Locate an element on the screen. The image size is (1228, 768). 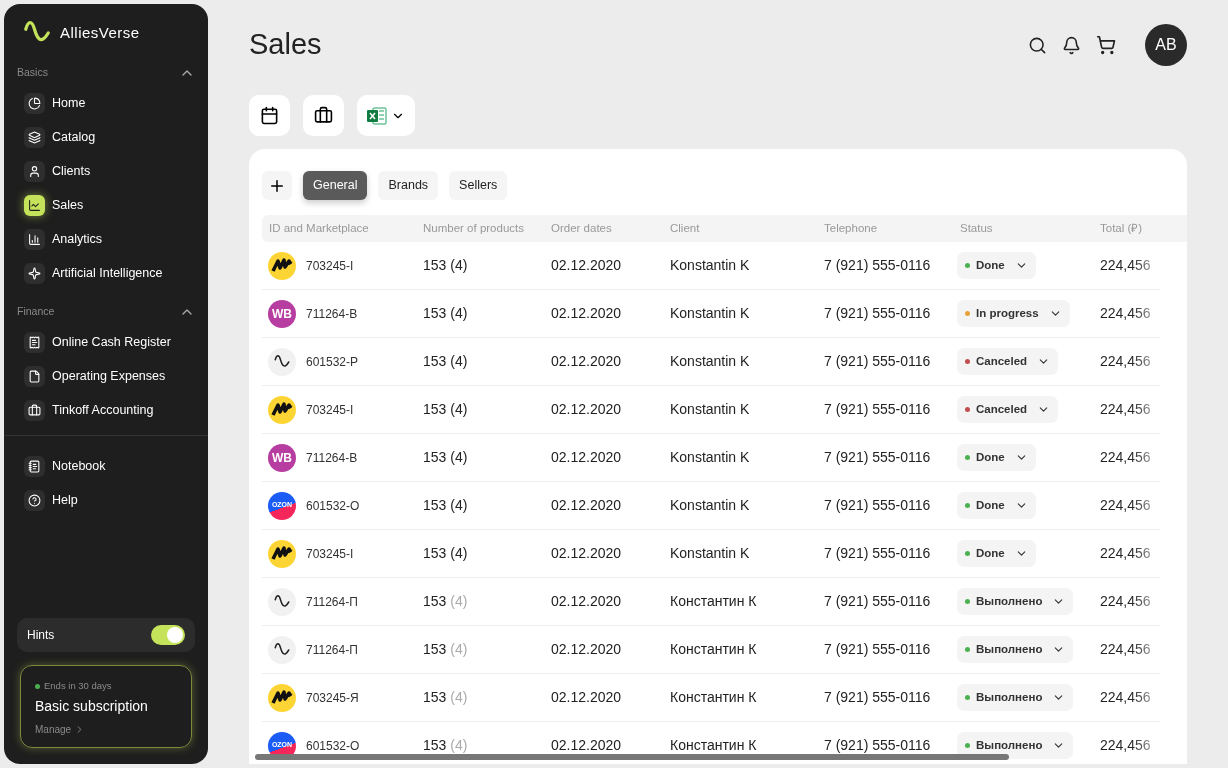
sidebar-item: Online Cash Register is located at coordinates (106, 342).